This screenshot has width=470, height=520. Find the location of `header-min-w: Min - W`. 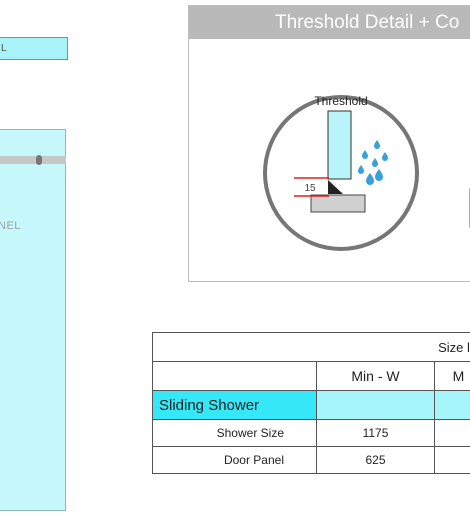

header-min-w: Min - W is located at coordinates (375, 376).